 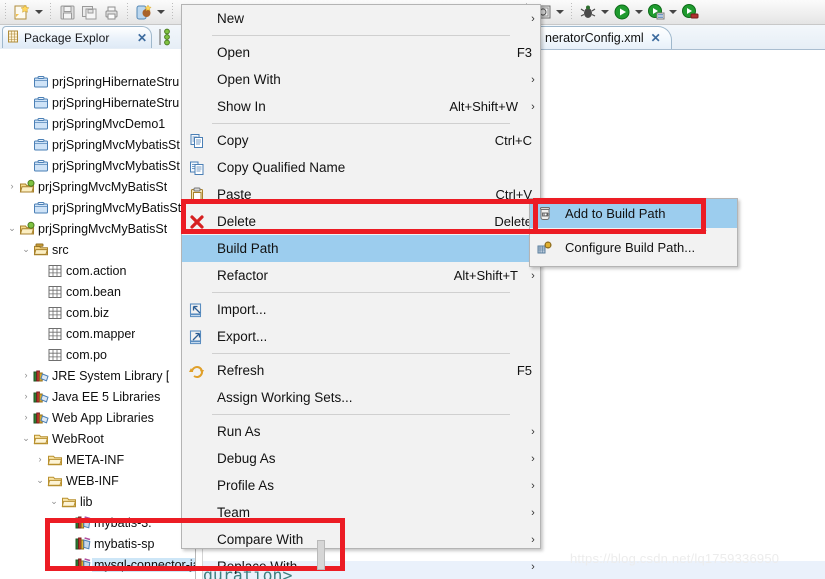 What do you see at coordinates (98, 354) in the screenshot?
I see `tree-item: com.po` at bounding box center [98, 354].